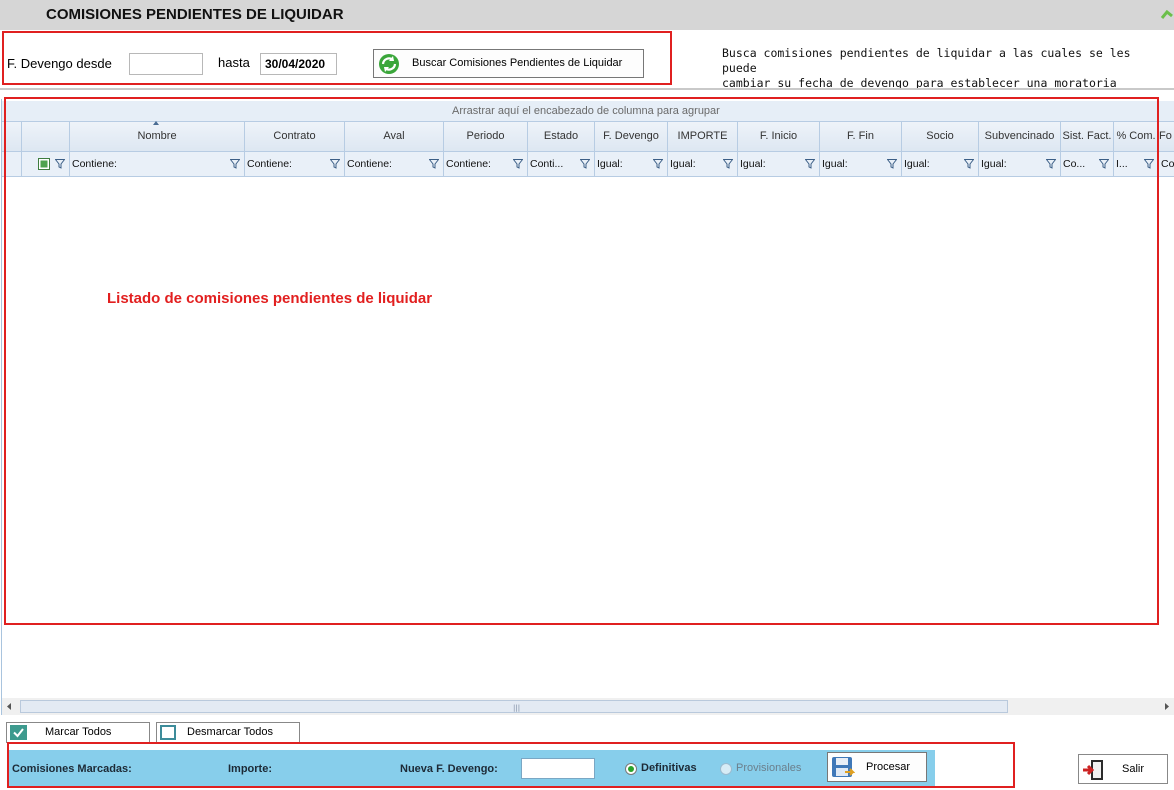 The image size is (1174, 790). I want to click on column-header-f-devengo: F. Devengo, so click(631, 136).